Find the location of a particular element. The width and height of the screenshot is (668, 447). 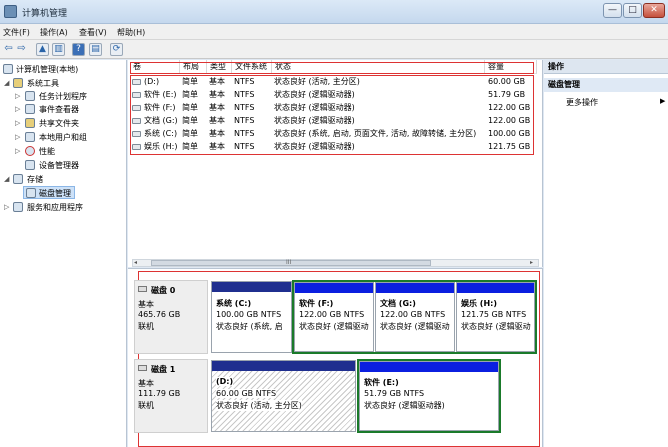

partition-e: 软件 (E:) 51.79 GB NTFS 状态良好 (逻辑驱动器) is located at coordinates (429, 396).